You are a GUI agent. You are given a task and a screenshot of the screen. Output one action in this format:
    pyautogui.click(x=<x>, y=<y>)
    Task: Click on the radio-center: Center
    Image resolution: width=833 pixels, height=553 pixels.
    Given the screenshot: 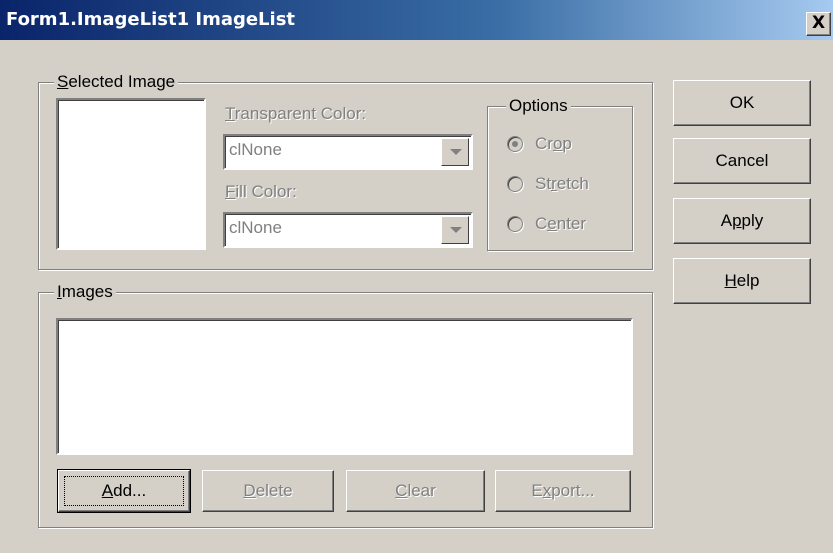 What is the action you would take?
    pyautogui.click(x=562, y=225)
    